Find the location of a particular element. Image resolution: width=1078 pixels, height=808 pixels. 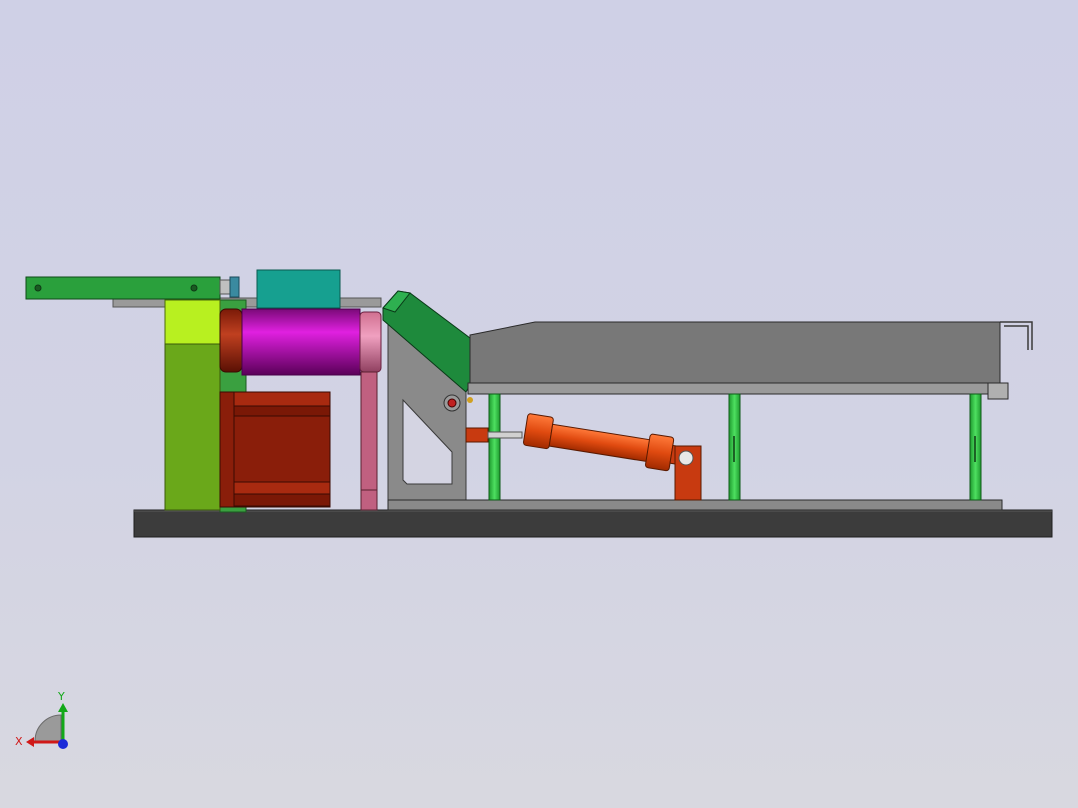

motor is located at coordinates (275, 449).